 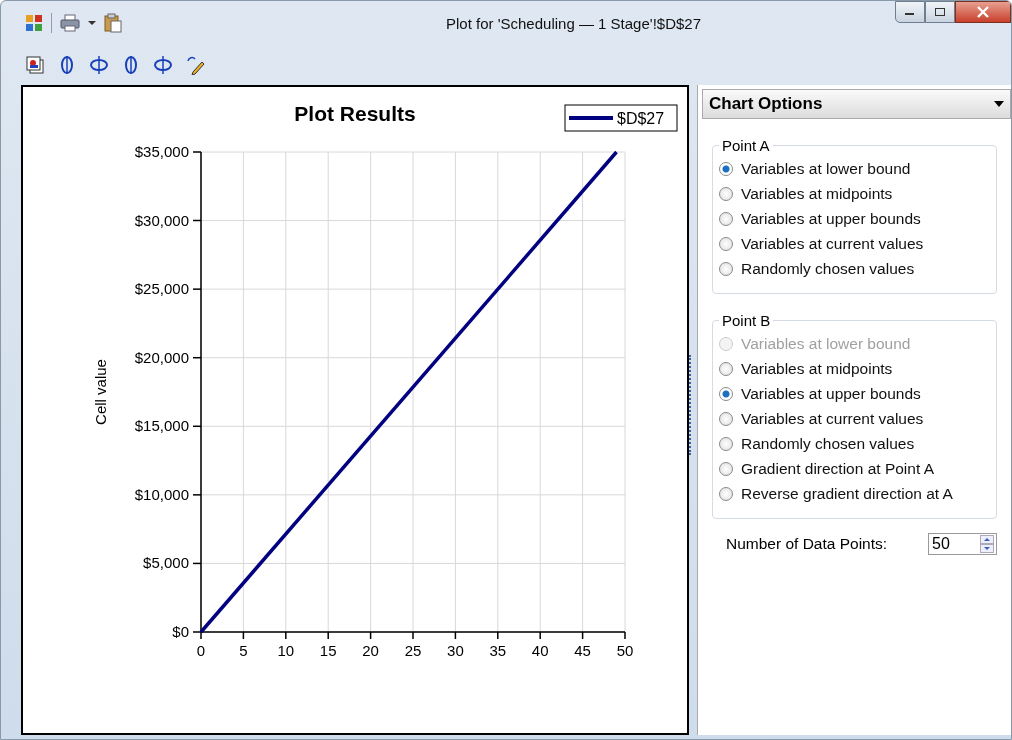 What do you see at coordinates (100, 392) in the screenshot?
I see `y-axis-label: Cell value` at bounding box center [100, 392].